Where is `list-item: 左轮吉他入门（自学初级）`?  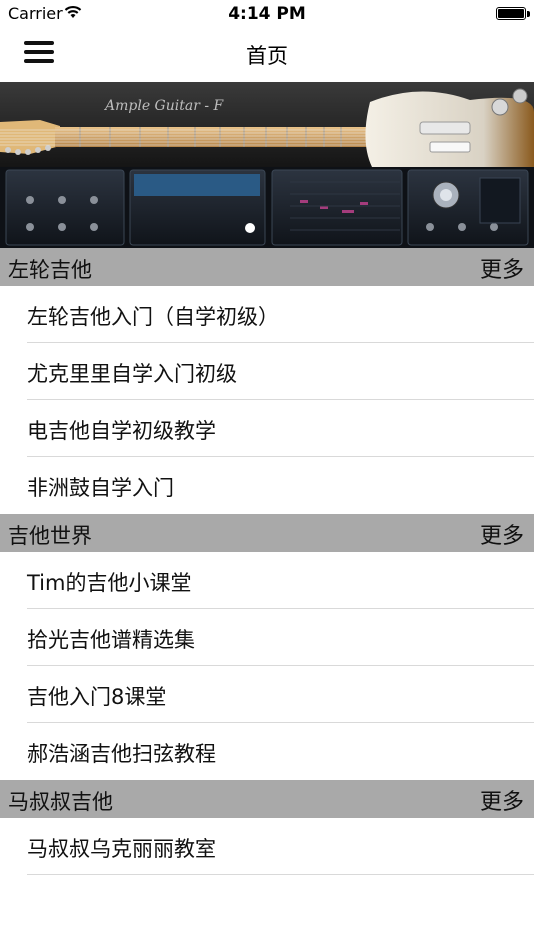
list-item: 左轮吉他入门（自学初级） is located at coordinates (267, 314).